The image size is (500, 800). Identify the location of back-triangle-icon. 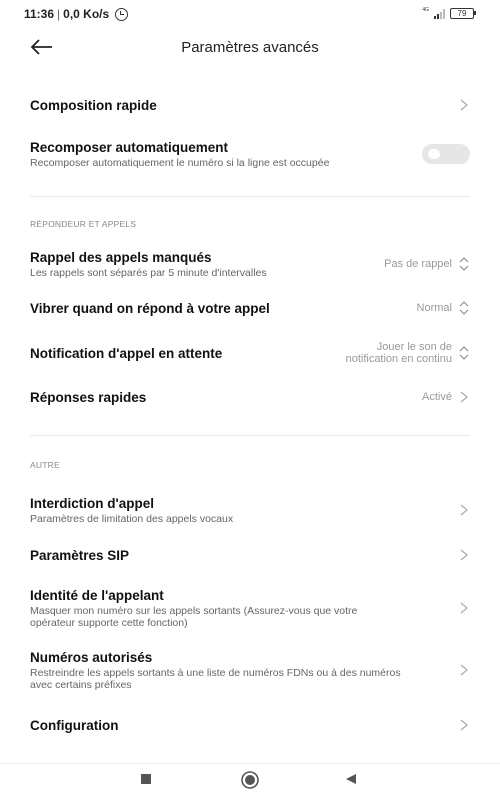
(351, 779).